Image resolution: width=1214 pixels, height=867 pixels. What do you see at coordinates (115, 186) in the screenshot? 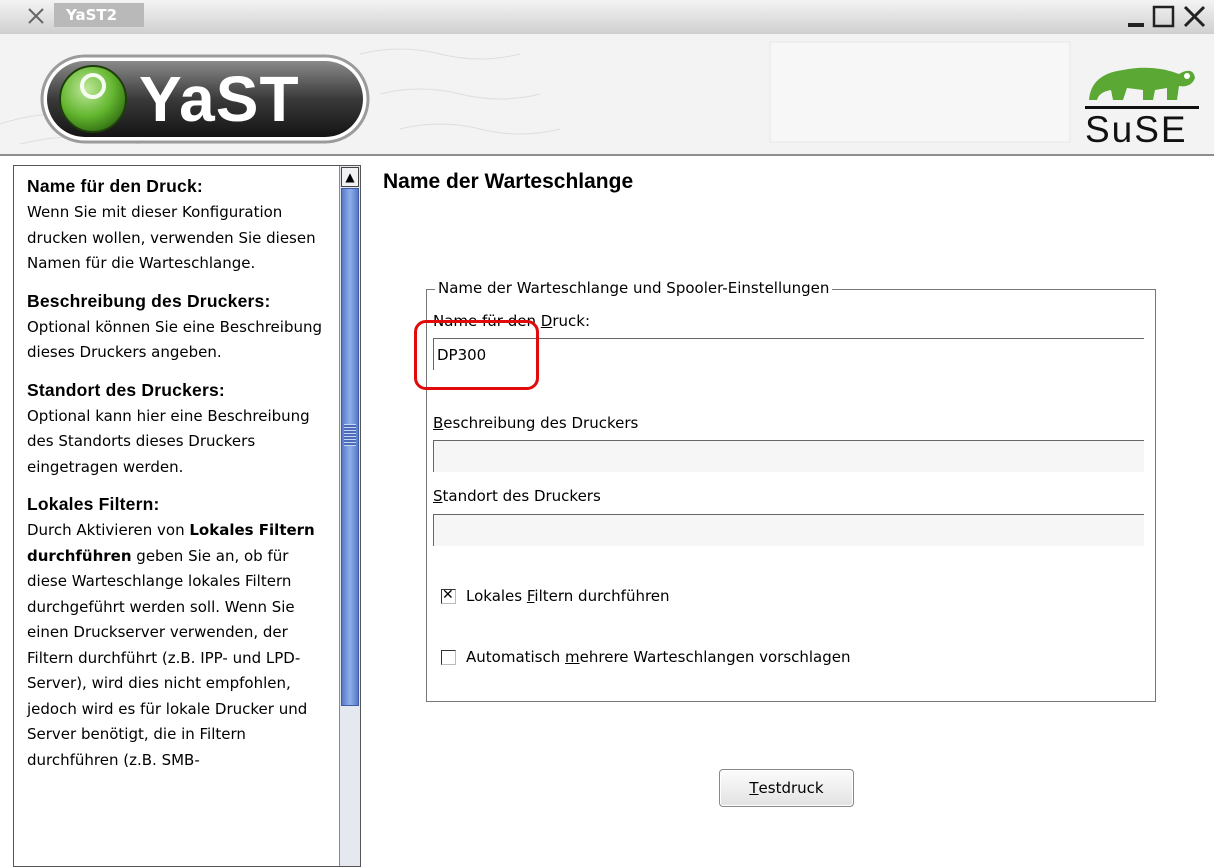
I see `help-heading-queue-name: Name für den Druck:` at bounding box center [115, 186].